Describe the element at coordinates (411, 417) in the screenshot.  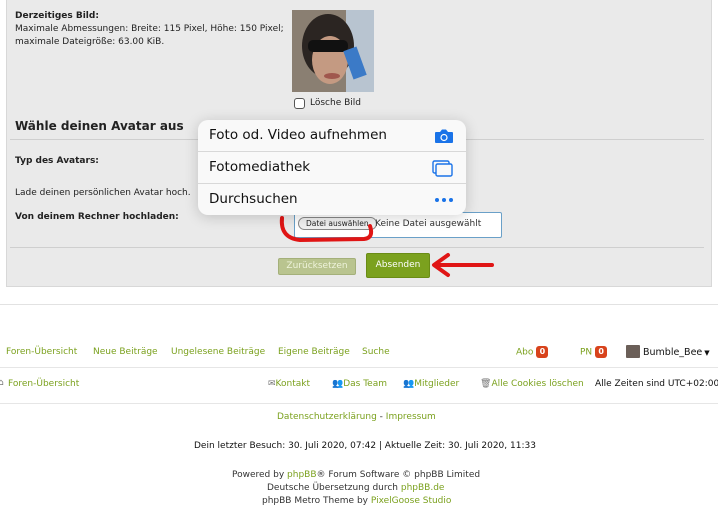
I see `imprint-link: Impressum` at that location.